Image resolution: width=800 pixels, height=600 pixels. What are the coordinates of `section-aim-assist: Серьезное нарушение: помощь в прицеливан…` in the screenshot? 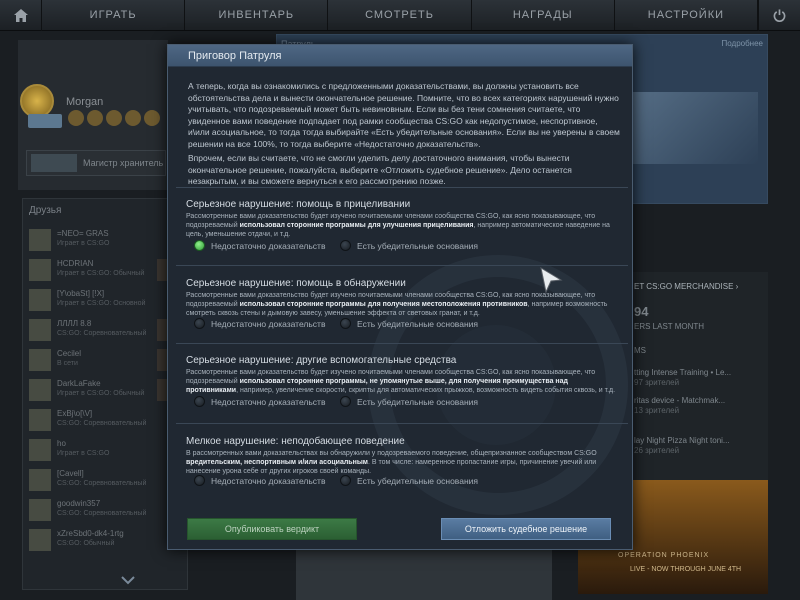 It's located at (401, 219).